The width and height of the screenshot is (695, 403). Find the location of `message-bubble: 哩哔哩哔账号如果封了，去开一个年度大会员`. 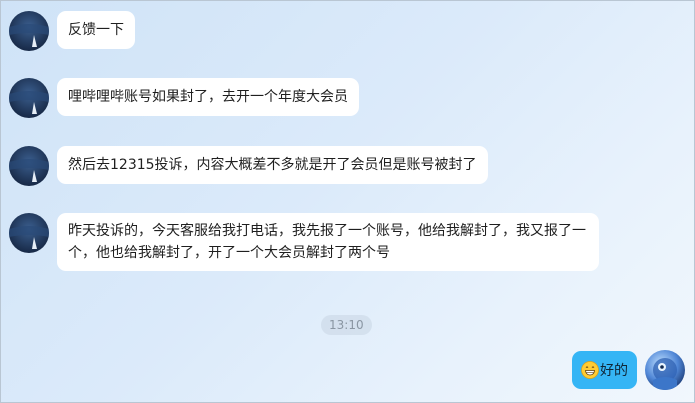

message-bubble: 哩哔哩哔账号如果封了，去开一个年度大会员 is located at coordinates (208, 97).